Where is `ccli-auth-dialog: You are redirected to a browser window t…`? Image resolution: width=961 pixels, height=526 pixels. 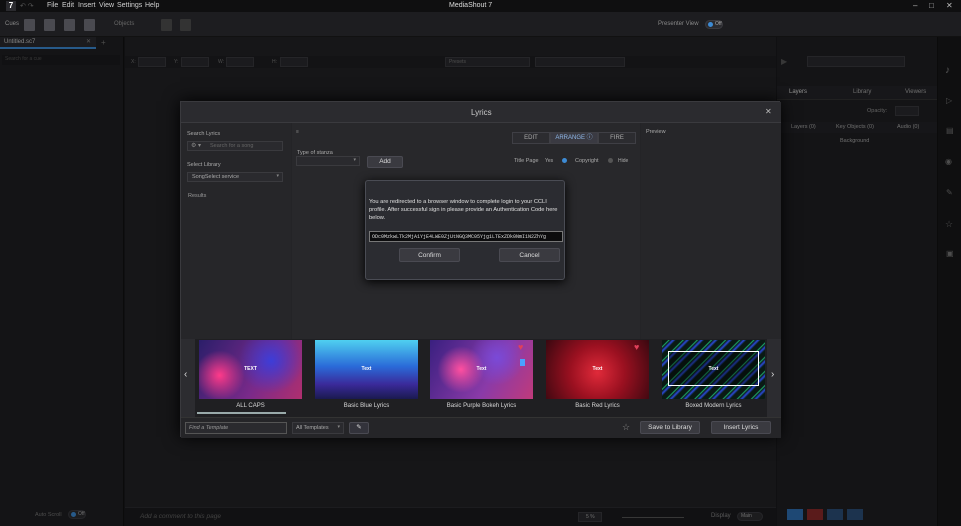 ccli-auth-dialog: You are redirected to a browser window t… is located at coordinates (465, 230).